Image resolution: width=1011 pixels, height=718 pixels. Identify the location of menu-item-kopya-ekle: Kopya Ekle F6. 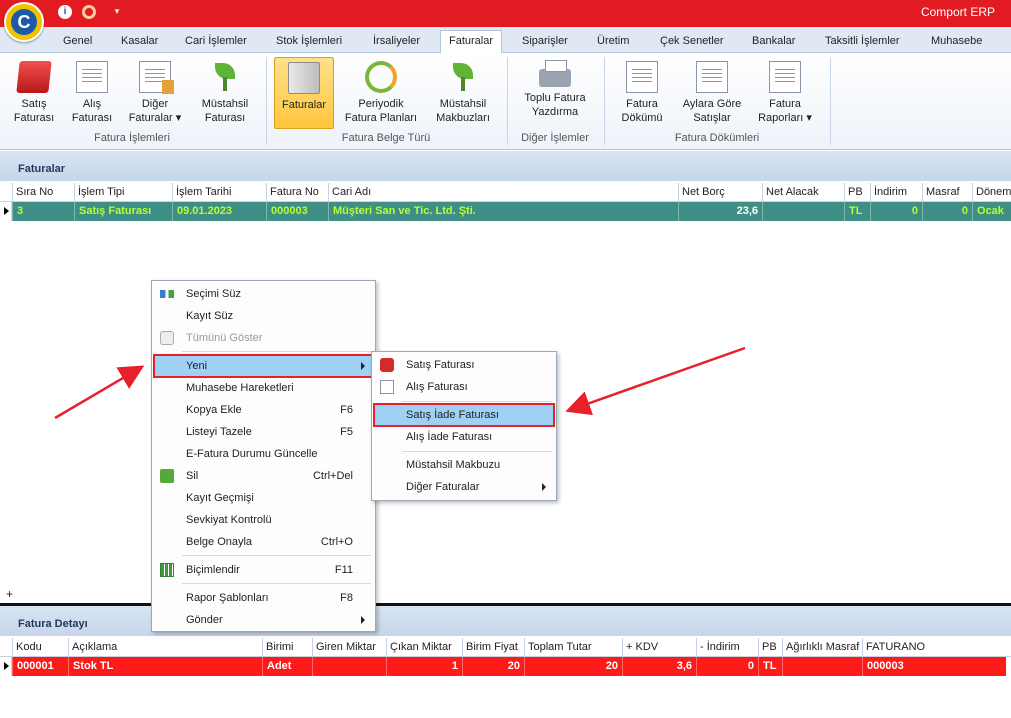
(263, 410).